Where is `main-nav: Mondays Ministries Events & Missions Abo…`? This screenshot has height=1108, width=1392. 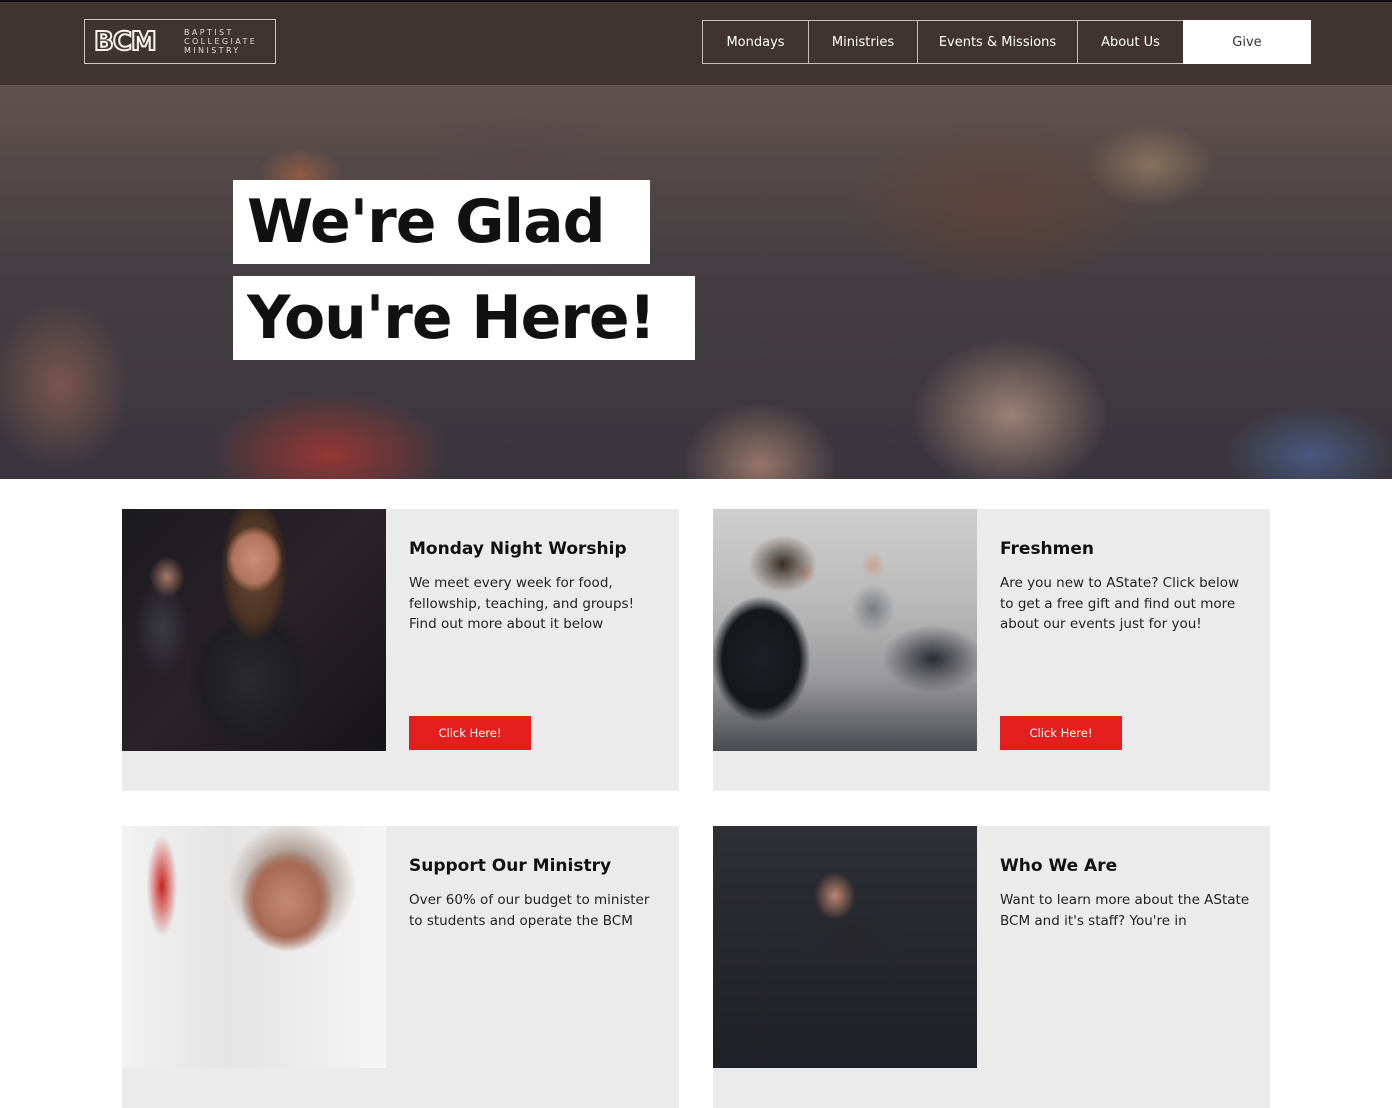 main-nav: Mondays Ministries Events & Missions Abo… is located at coordinates (1006, 42).